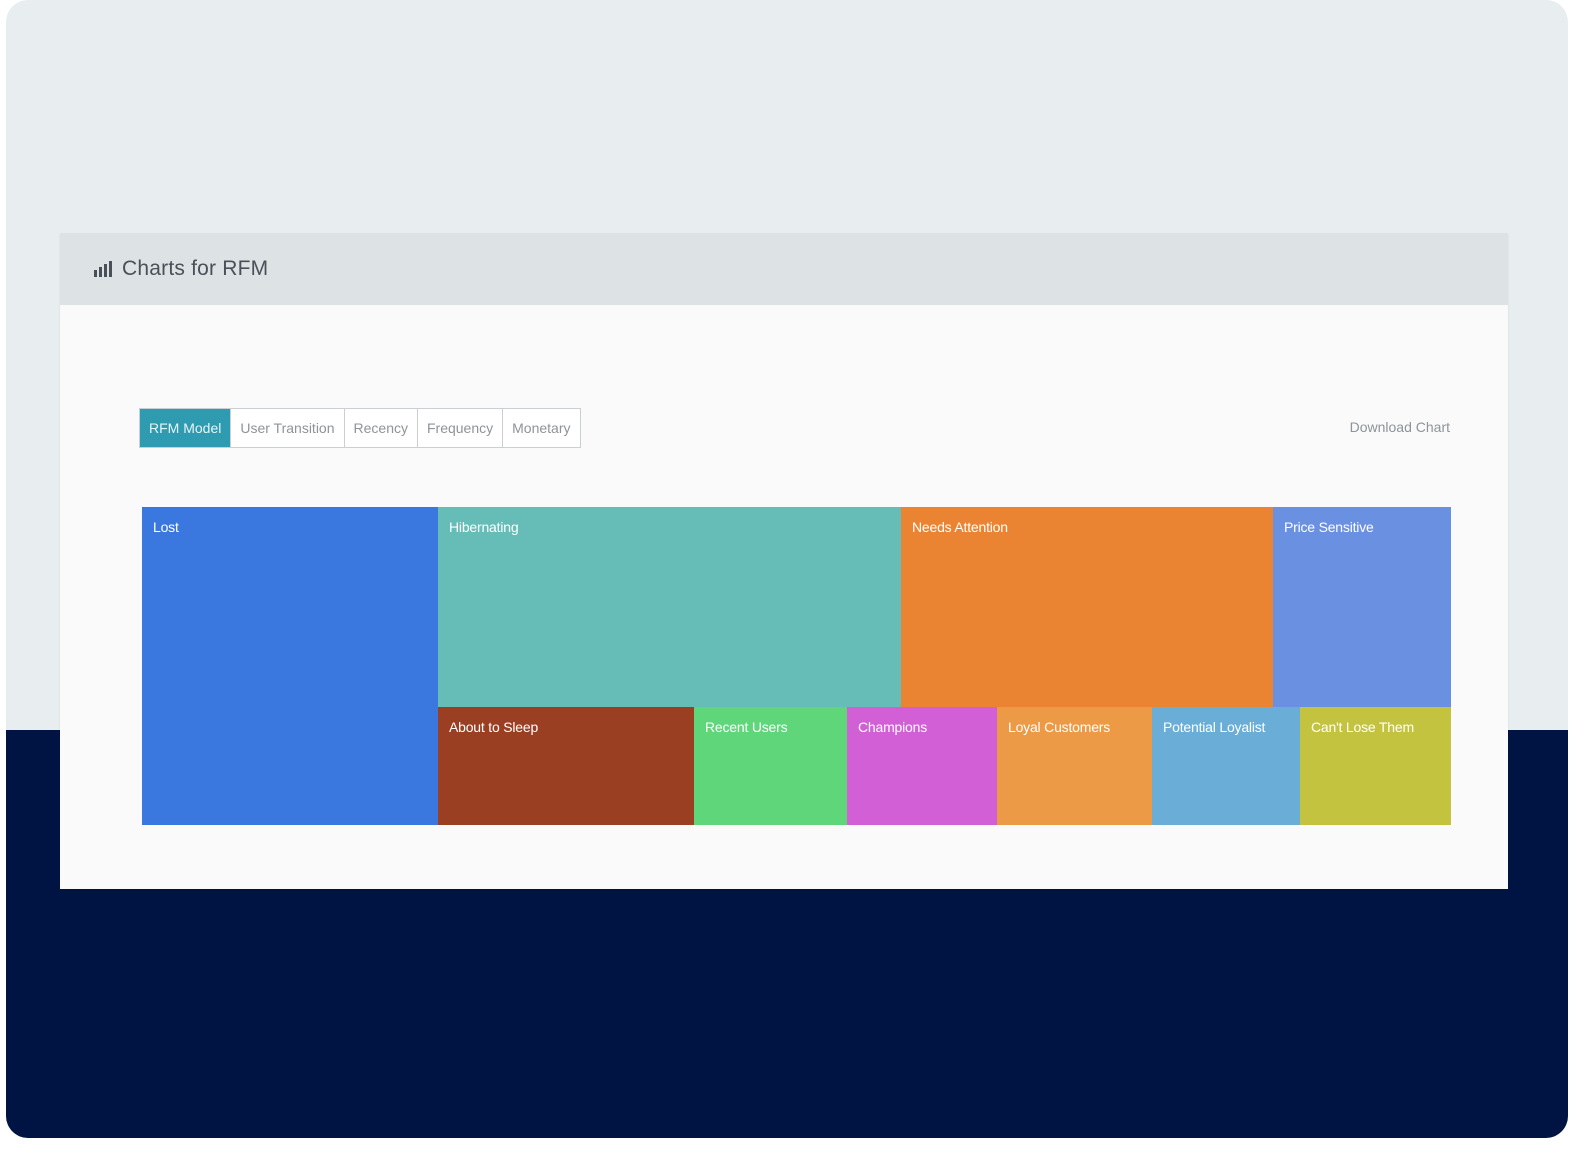 This screenshot has width=1584, height=1153. I want to click on treemap-label-price-sensitive: Price Sensitive, so click(1329, 527).